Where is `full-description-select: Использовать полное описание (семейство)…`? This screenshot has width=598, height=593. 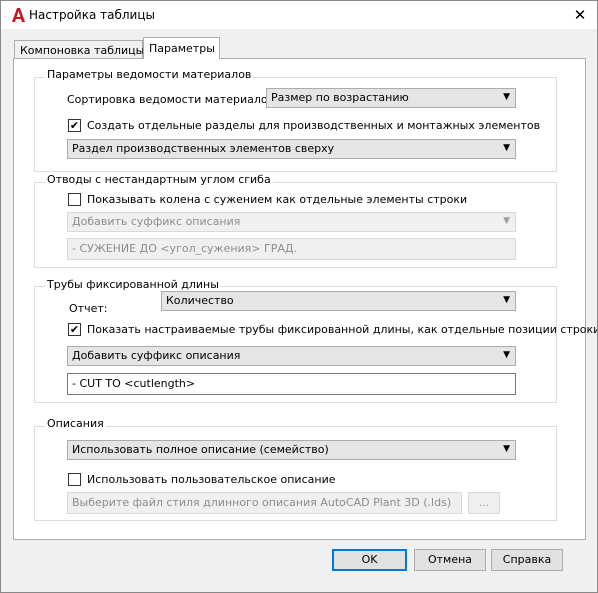
full-description-select: Использовать полное описание (семейство)… is located at coordinates (291, 450).